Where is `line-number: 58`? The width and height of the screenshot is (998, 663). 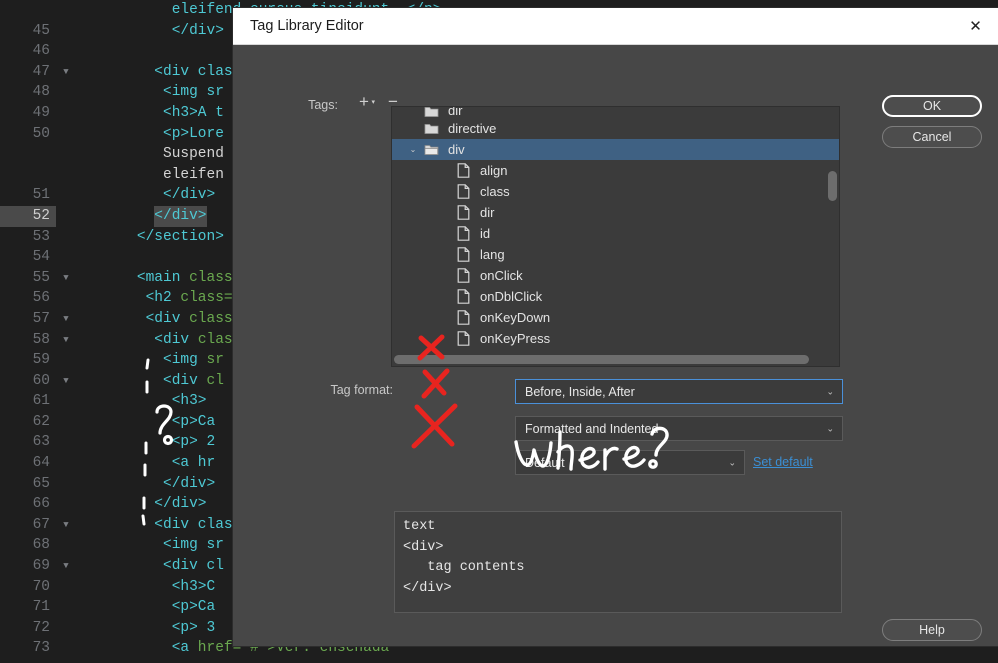 line-number: 58 is located at coordinates (41, 339).